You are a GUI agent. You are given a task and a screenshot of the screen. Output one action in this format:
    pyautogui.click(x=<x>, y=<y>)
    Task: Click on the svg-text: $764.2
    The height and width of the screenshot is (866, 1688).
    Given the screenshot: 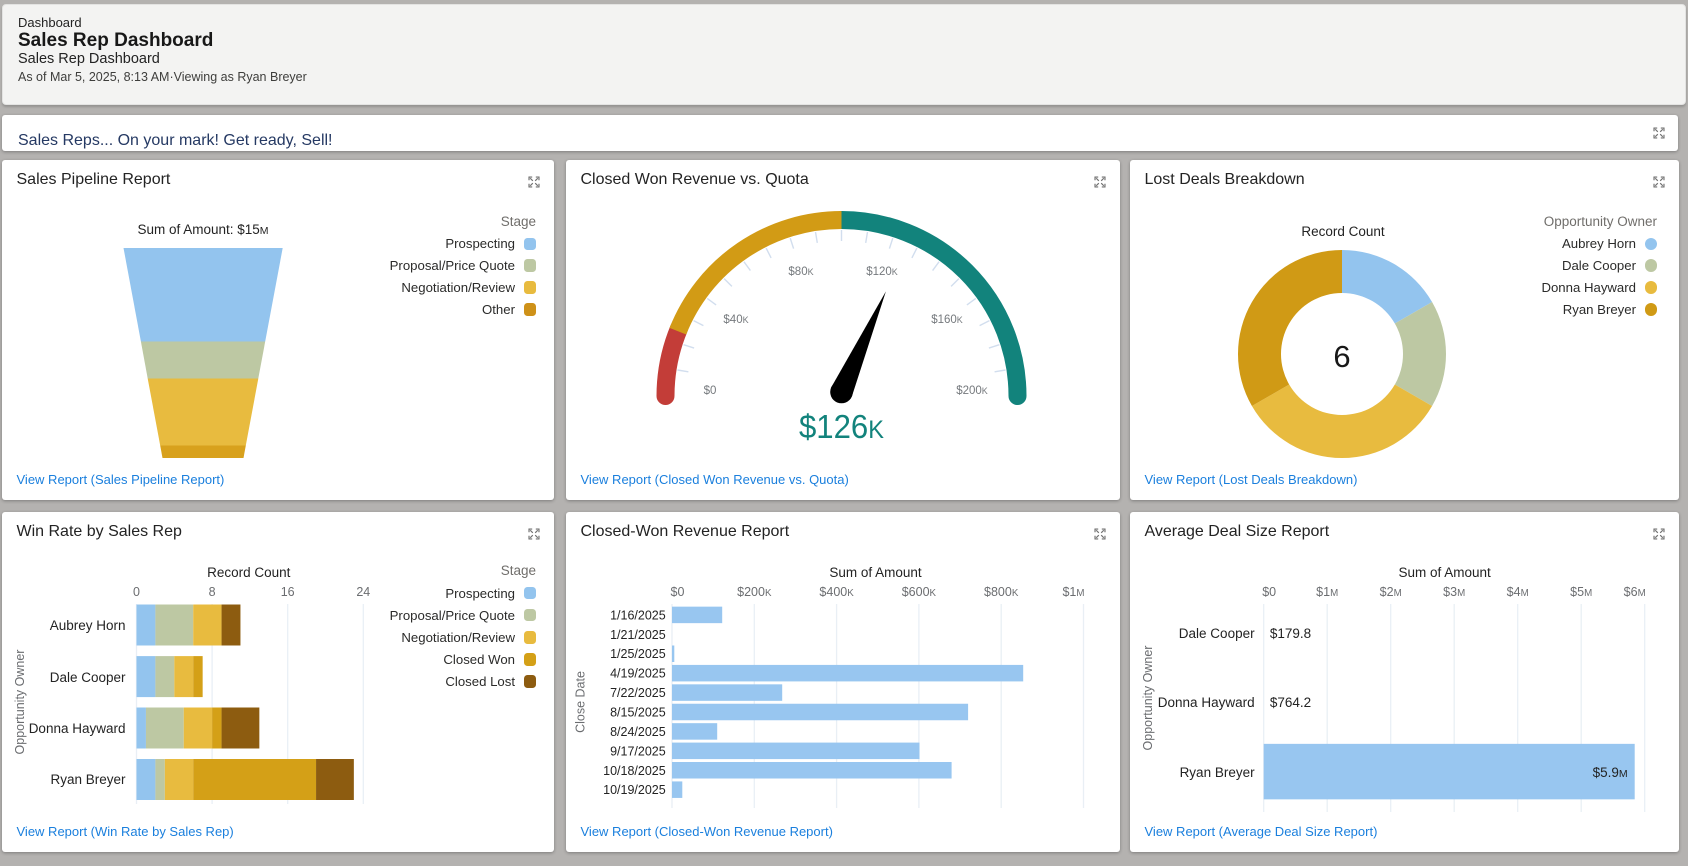 What is the action you would take?
    pyautogui.click(x=1290, y=702)
    